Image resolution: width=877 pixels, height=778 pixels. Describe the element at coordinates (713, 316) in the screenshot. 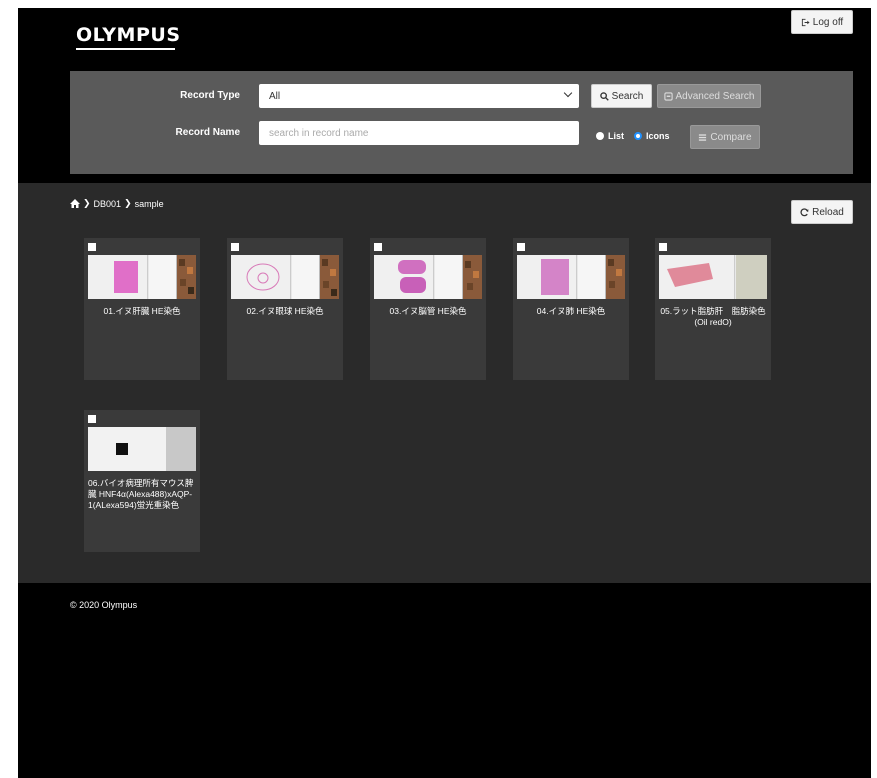

I see `record-caption: 05.ラット脂肪肝 脂肪染色 (Oil redO)` at that location.